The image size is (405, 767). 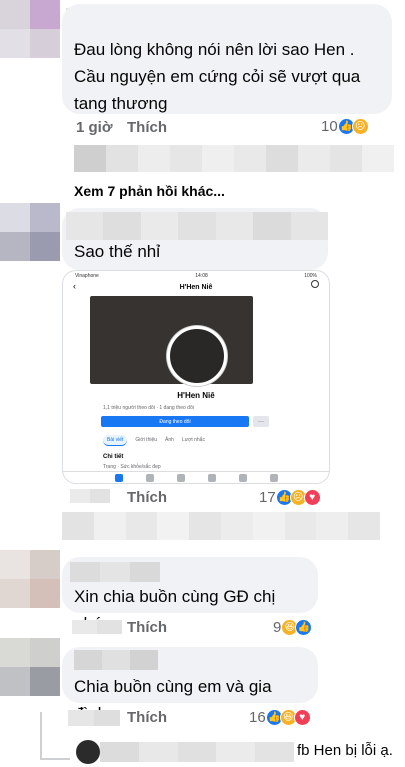 What do you see at coordinates (180, 477) in the screenshot?
I see `marketplace-icon` at bounding box center [180, 477].